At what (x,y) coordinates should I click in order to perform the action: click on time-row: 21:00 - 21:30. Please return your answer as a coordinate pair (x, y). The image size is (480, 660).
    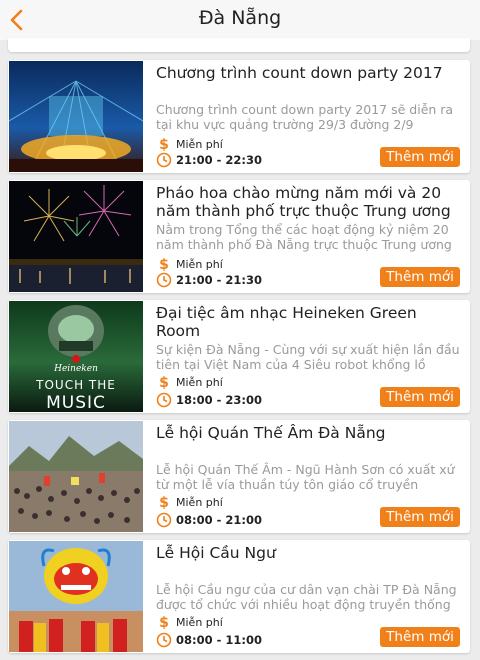
    Looking at the image, I should click on (209, 280).